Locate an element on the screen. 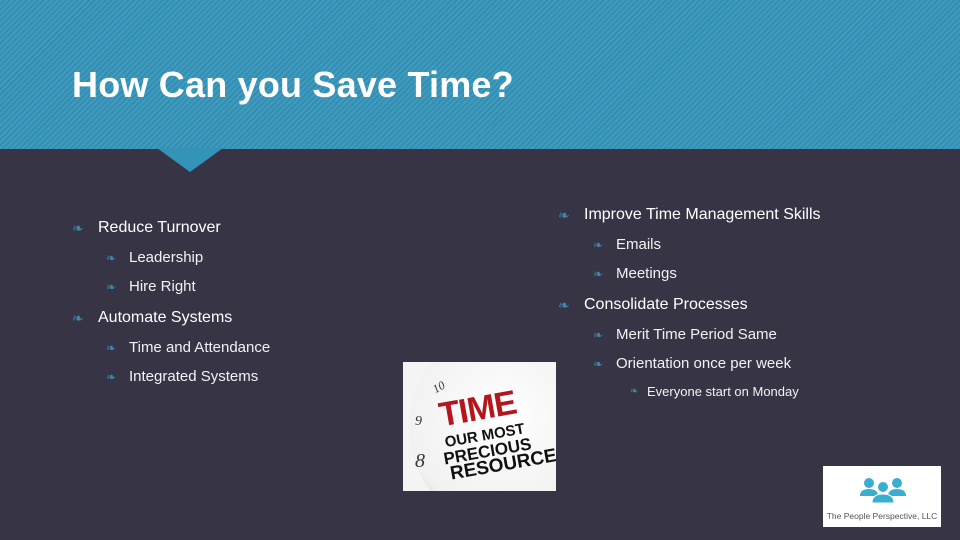 This screenshot has width=960, height=540. sub-bullet-leadership: ❧ Leadership is located at coordinates (154, 257).